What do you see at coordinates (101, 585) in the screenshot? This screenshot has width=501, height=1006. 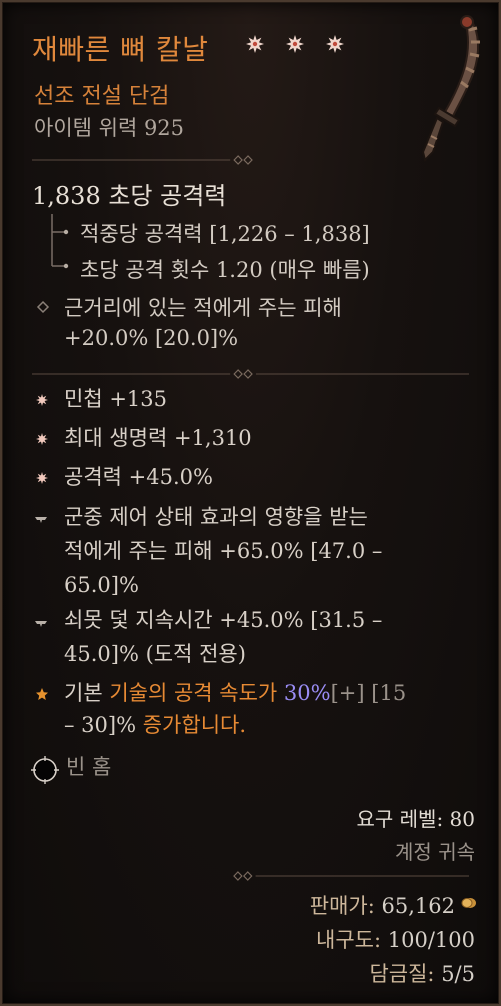 I see `affix-cc-damage-line3: 65.0]%` at bounding box center [101, 585].